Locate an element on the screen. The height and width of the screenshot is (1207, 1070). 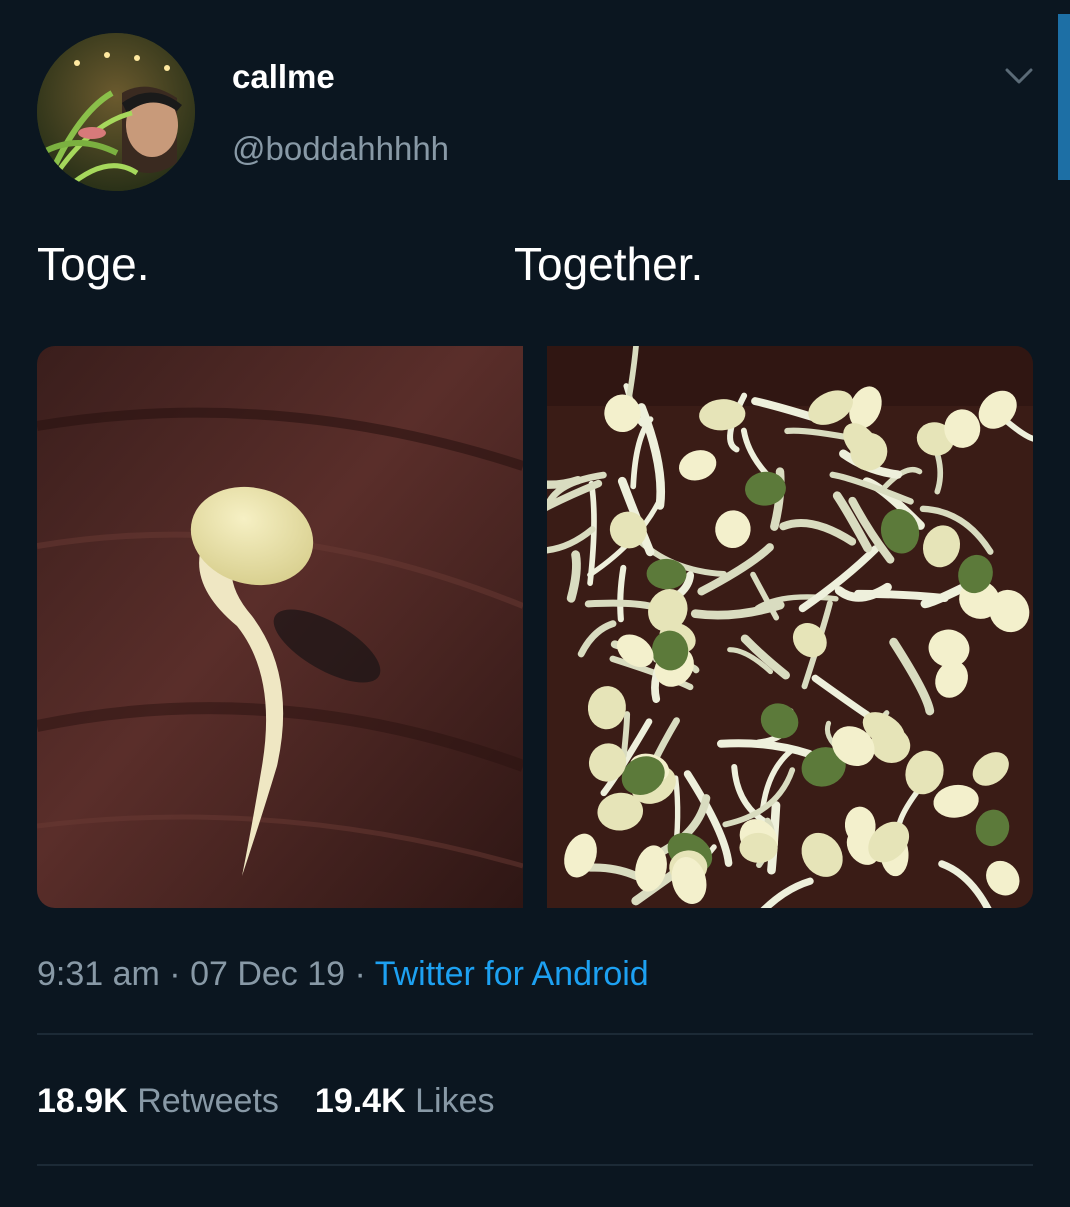
likes-label: Likes is located at coordinates (455, 1101).